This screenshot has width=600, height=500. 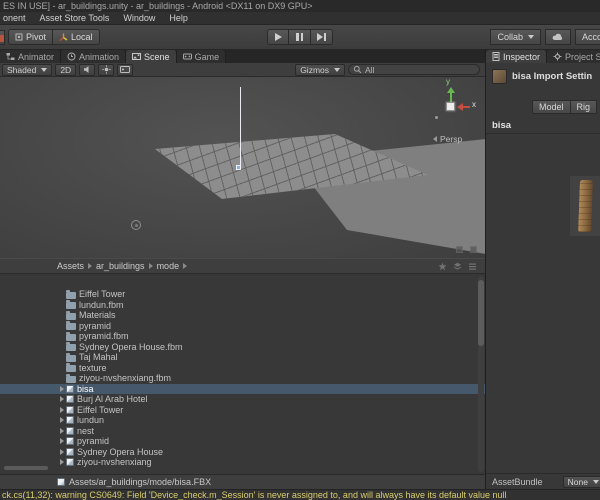 I want to click on tab-game: Game, so click(x=201, y=56).